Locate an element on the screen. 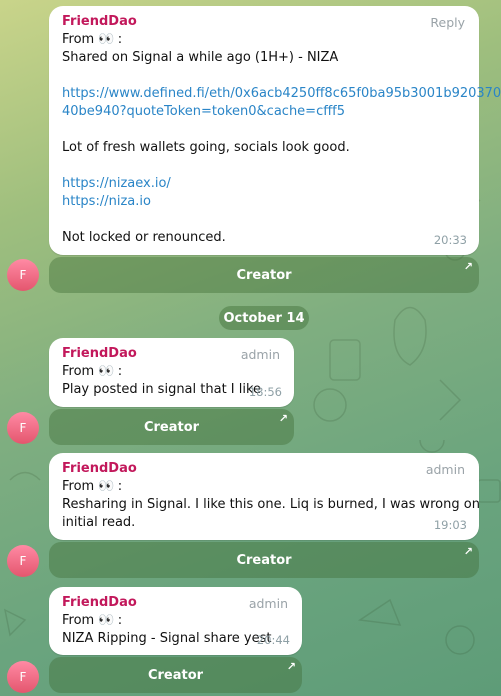 This screenshot has width=501, height=696. defined-fi-link-continued: 40be940?quoteToken=token0&cache=cfff5 is located at coordinates (264, 112).